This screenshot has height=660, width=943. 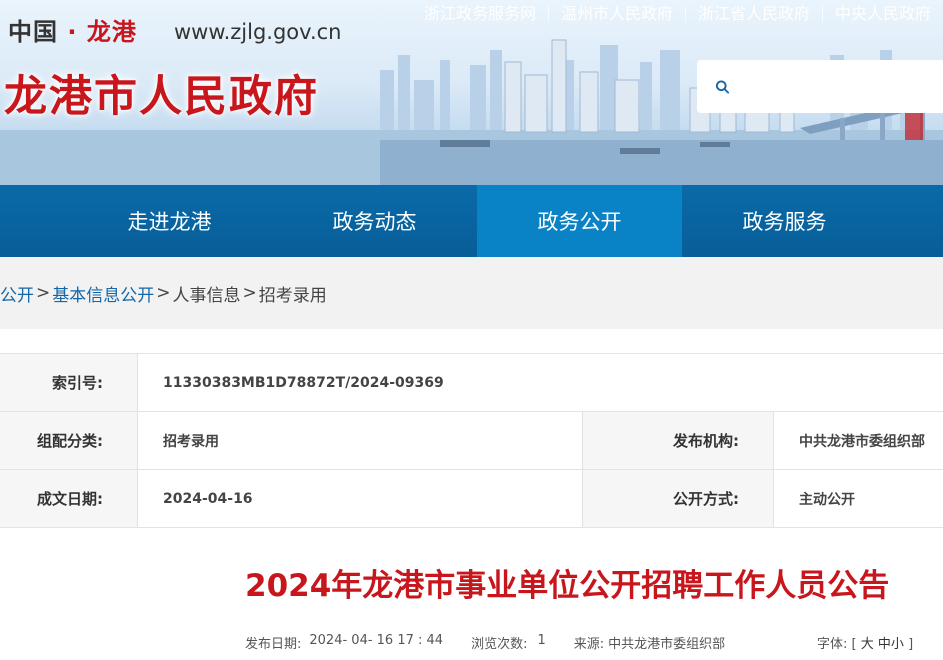 What do you see at coordinates (667, 644) in the screenshot?
I see `source-value: 中共龙港市委组织部` at bounding box center [667, 644].